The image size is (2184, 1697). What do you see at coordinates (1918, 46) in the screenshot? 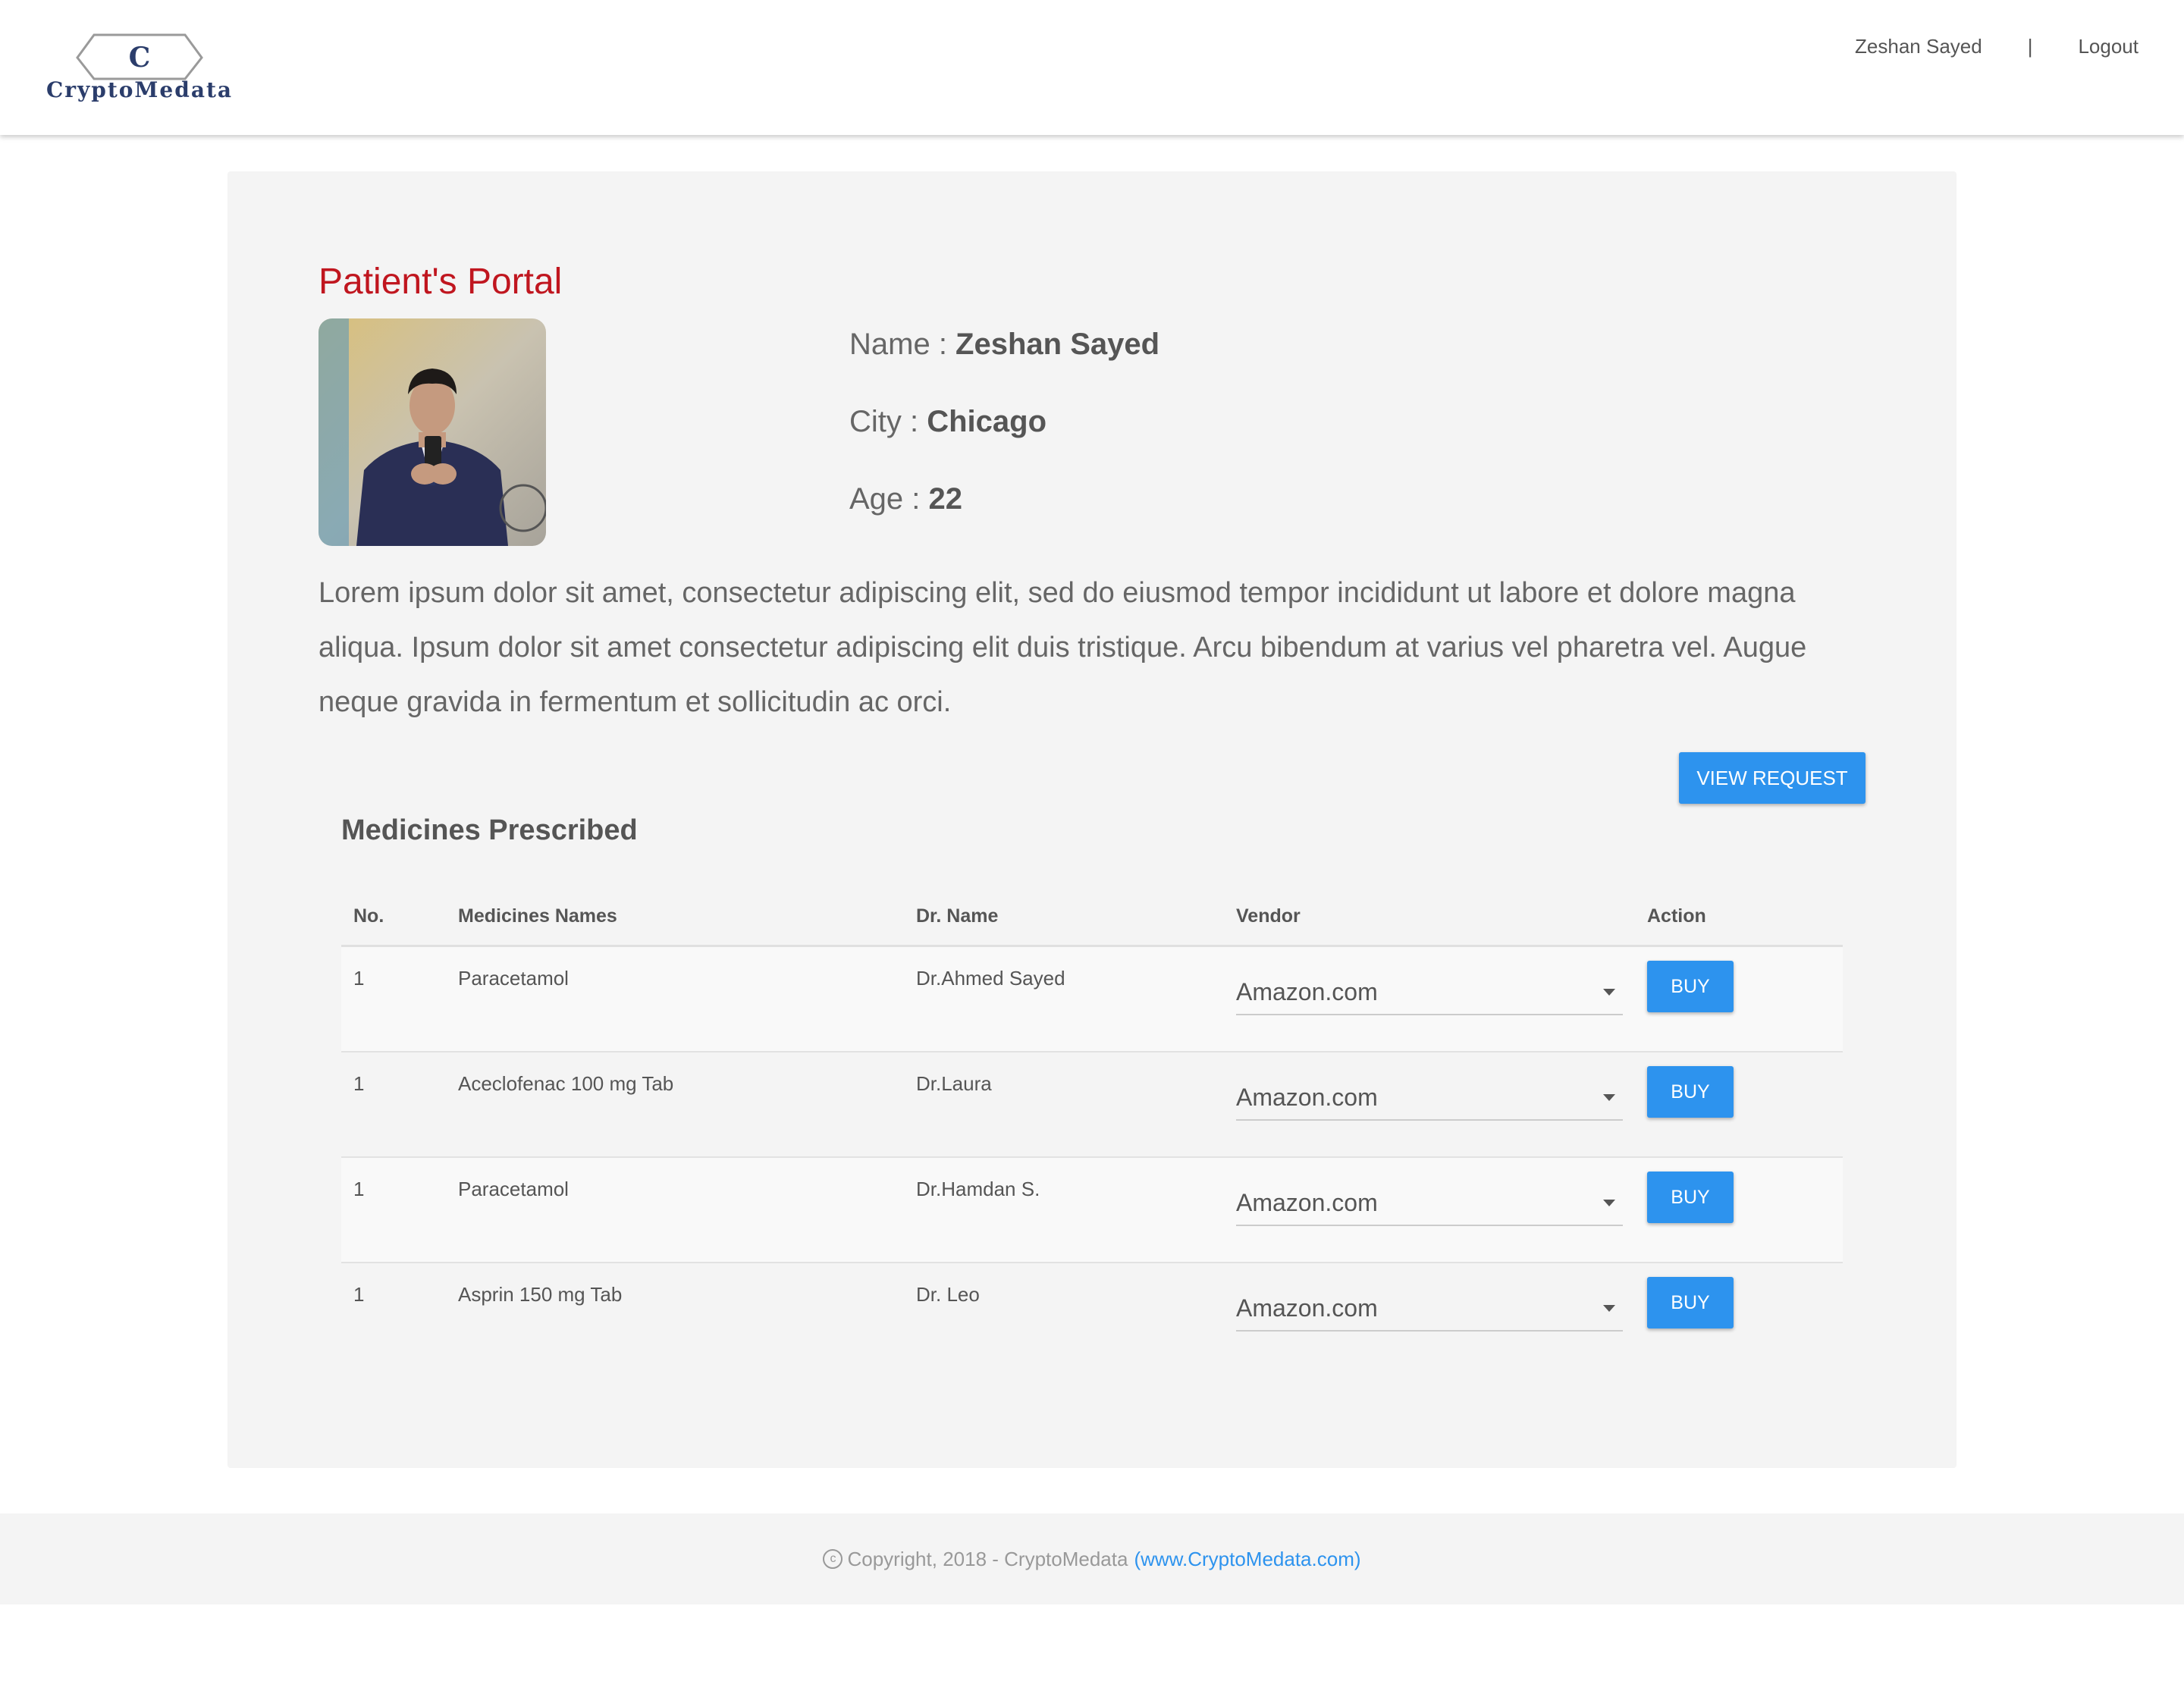
I see `user-name-link: Zeshan Sayed` at bounding box center [1918, 46].